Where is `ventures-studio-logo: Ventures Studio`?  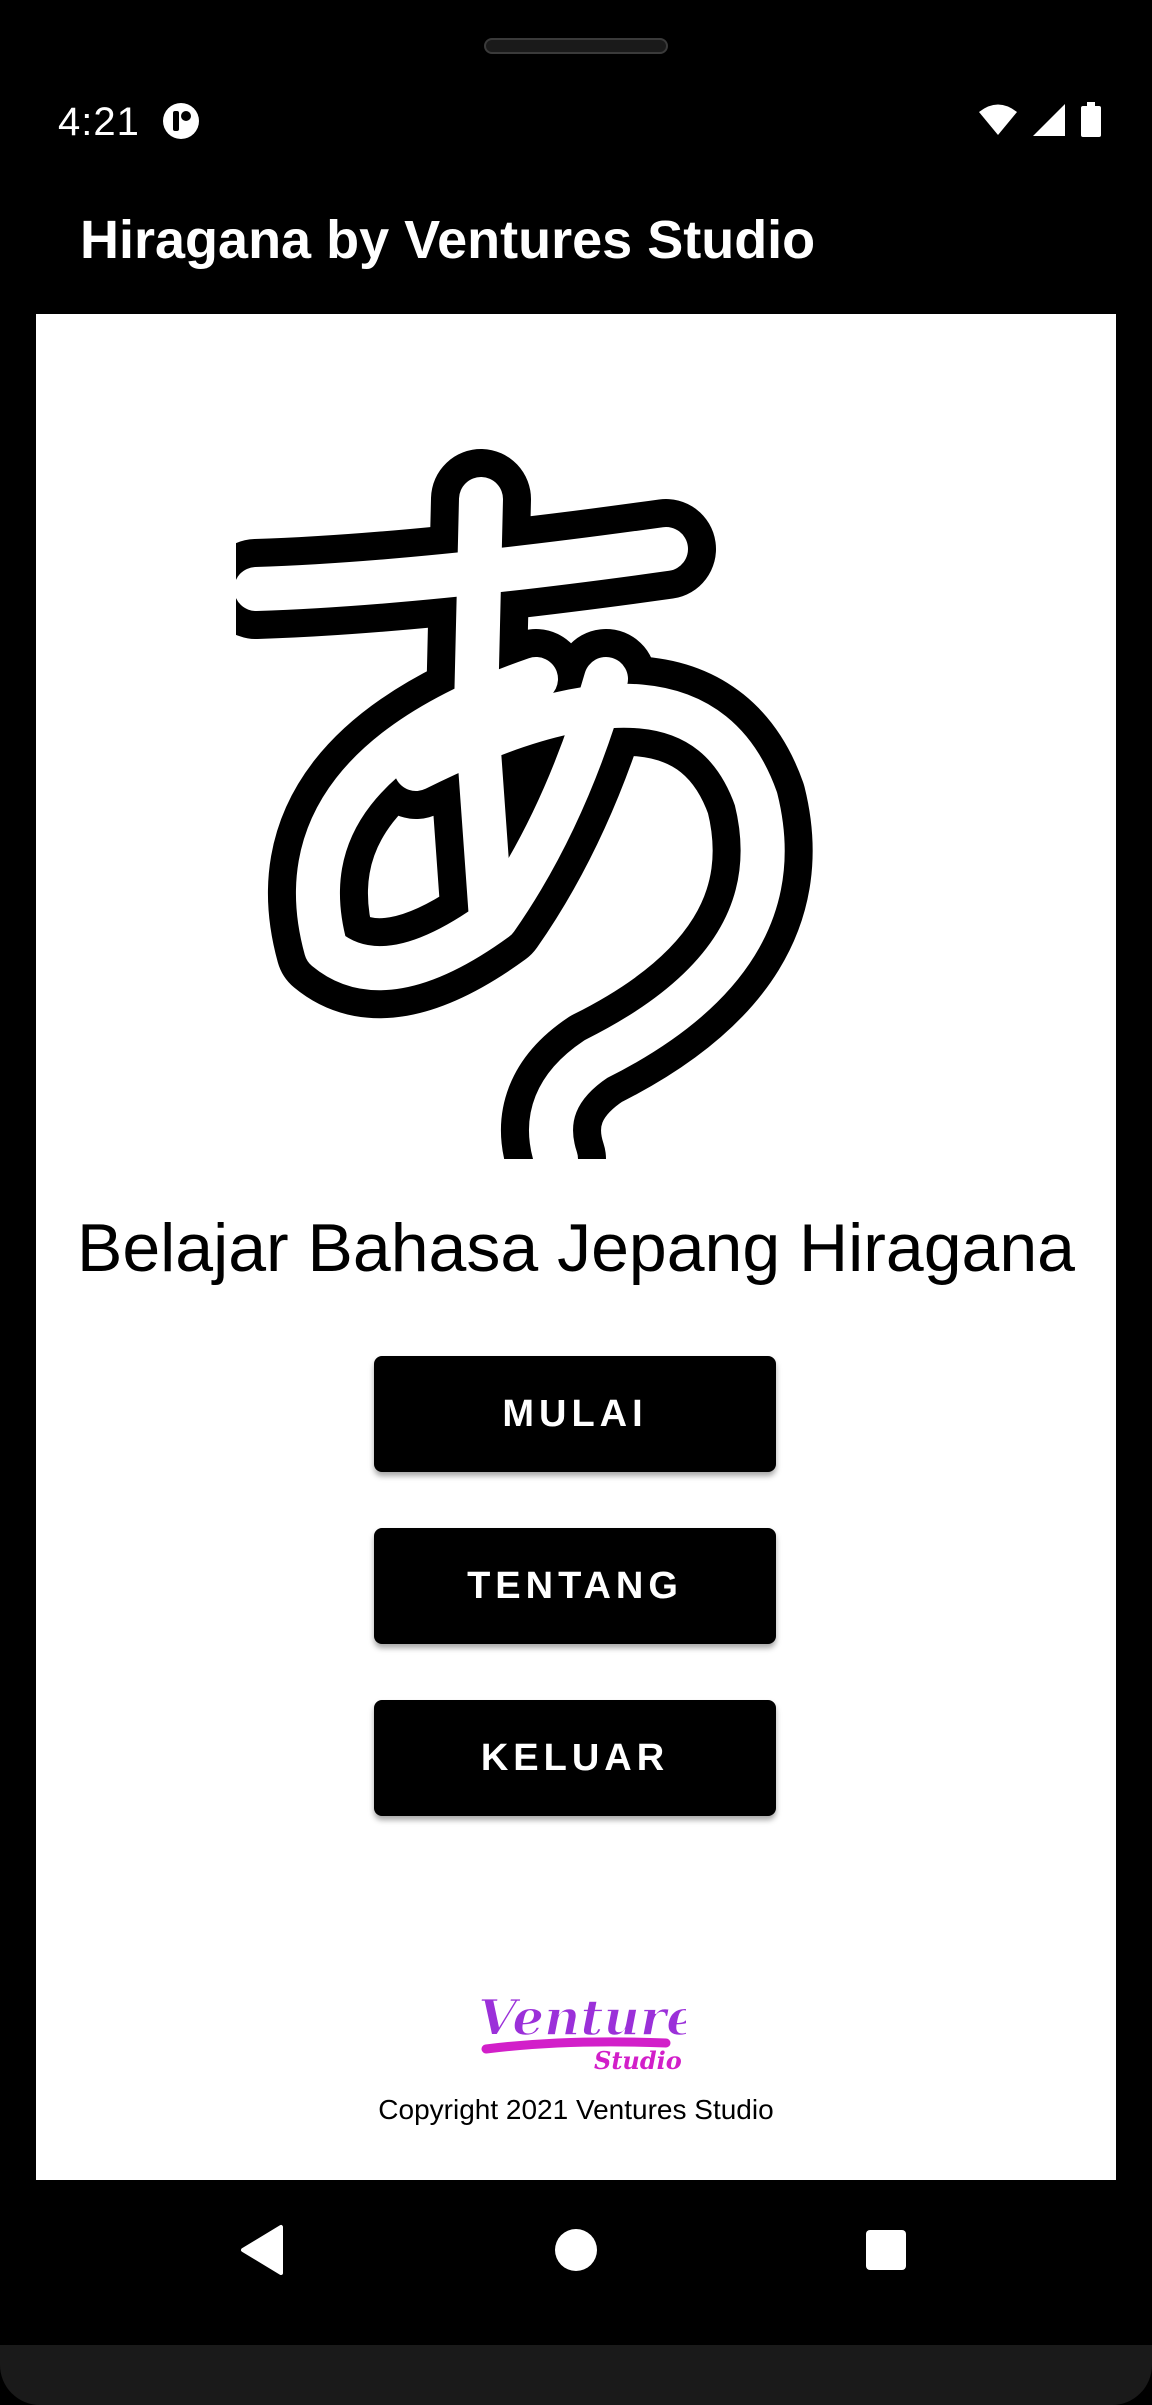 ventures-studio-logo: Ventures Studio is located at coordinates (596, 2027).